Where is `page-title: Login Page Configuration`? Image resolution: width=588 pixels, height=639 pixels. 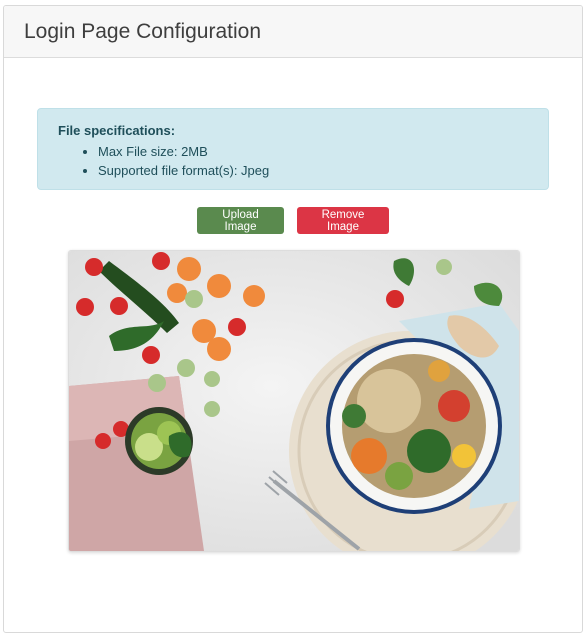
page-title: Login Page Configuration is located at coordinates (143, 31).